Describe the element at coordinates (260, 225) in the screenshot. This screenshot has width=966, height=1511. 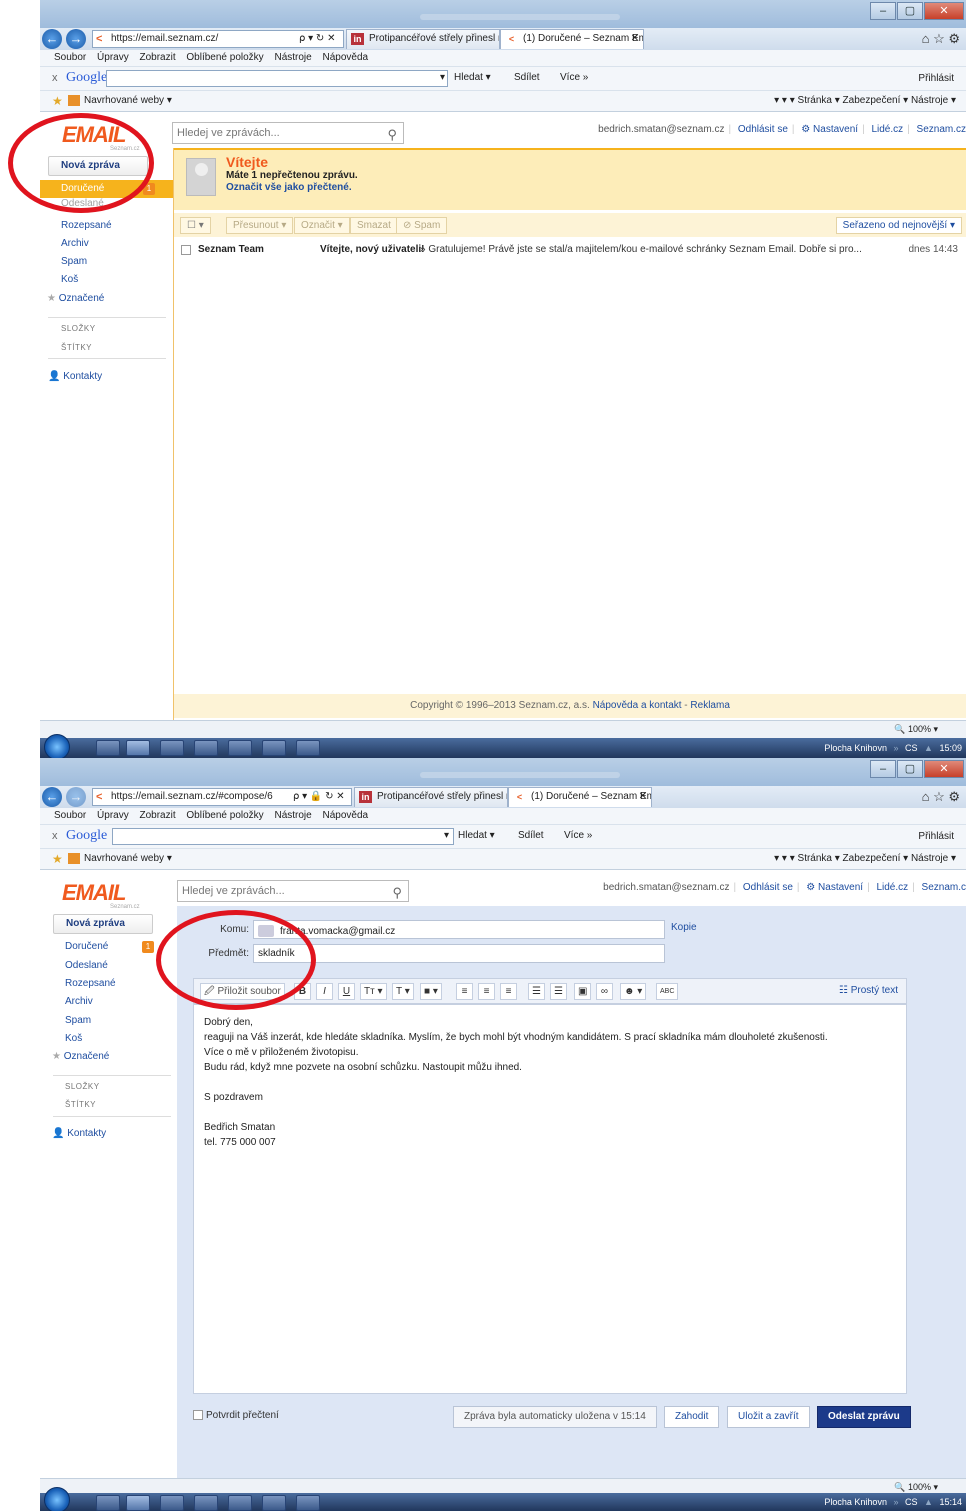
I see `move-button: Přesunout ▾` at that location.